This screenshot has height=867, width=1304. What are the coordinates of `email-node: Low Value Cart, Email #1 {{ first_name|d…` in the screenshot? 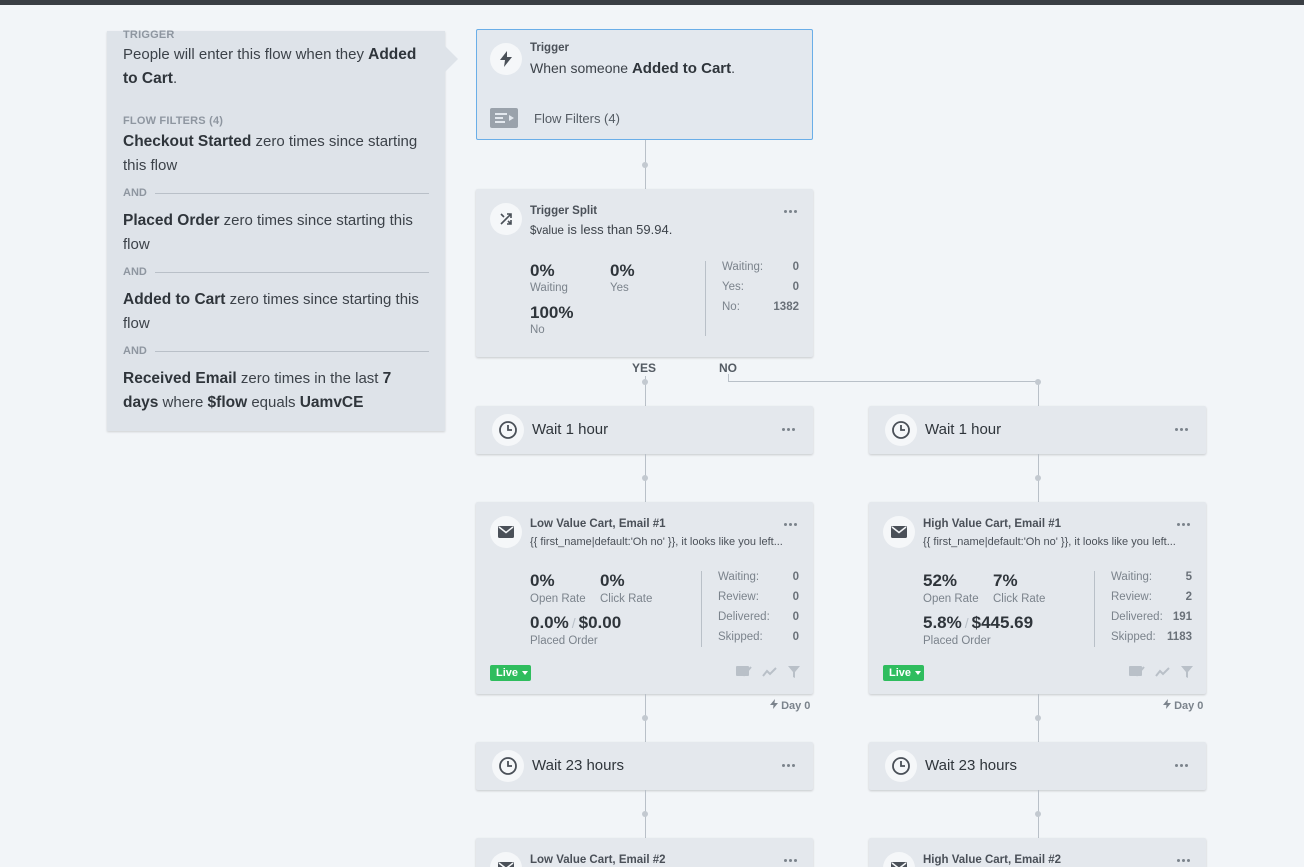 It's located at (644, 598).